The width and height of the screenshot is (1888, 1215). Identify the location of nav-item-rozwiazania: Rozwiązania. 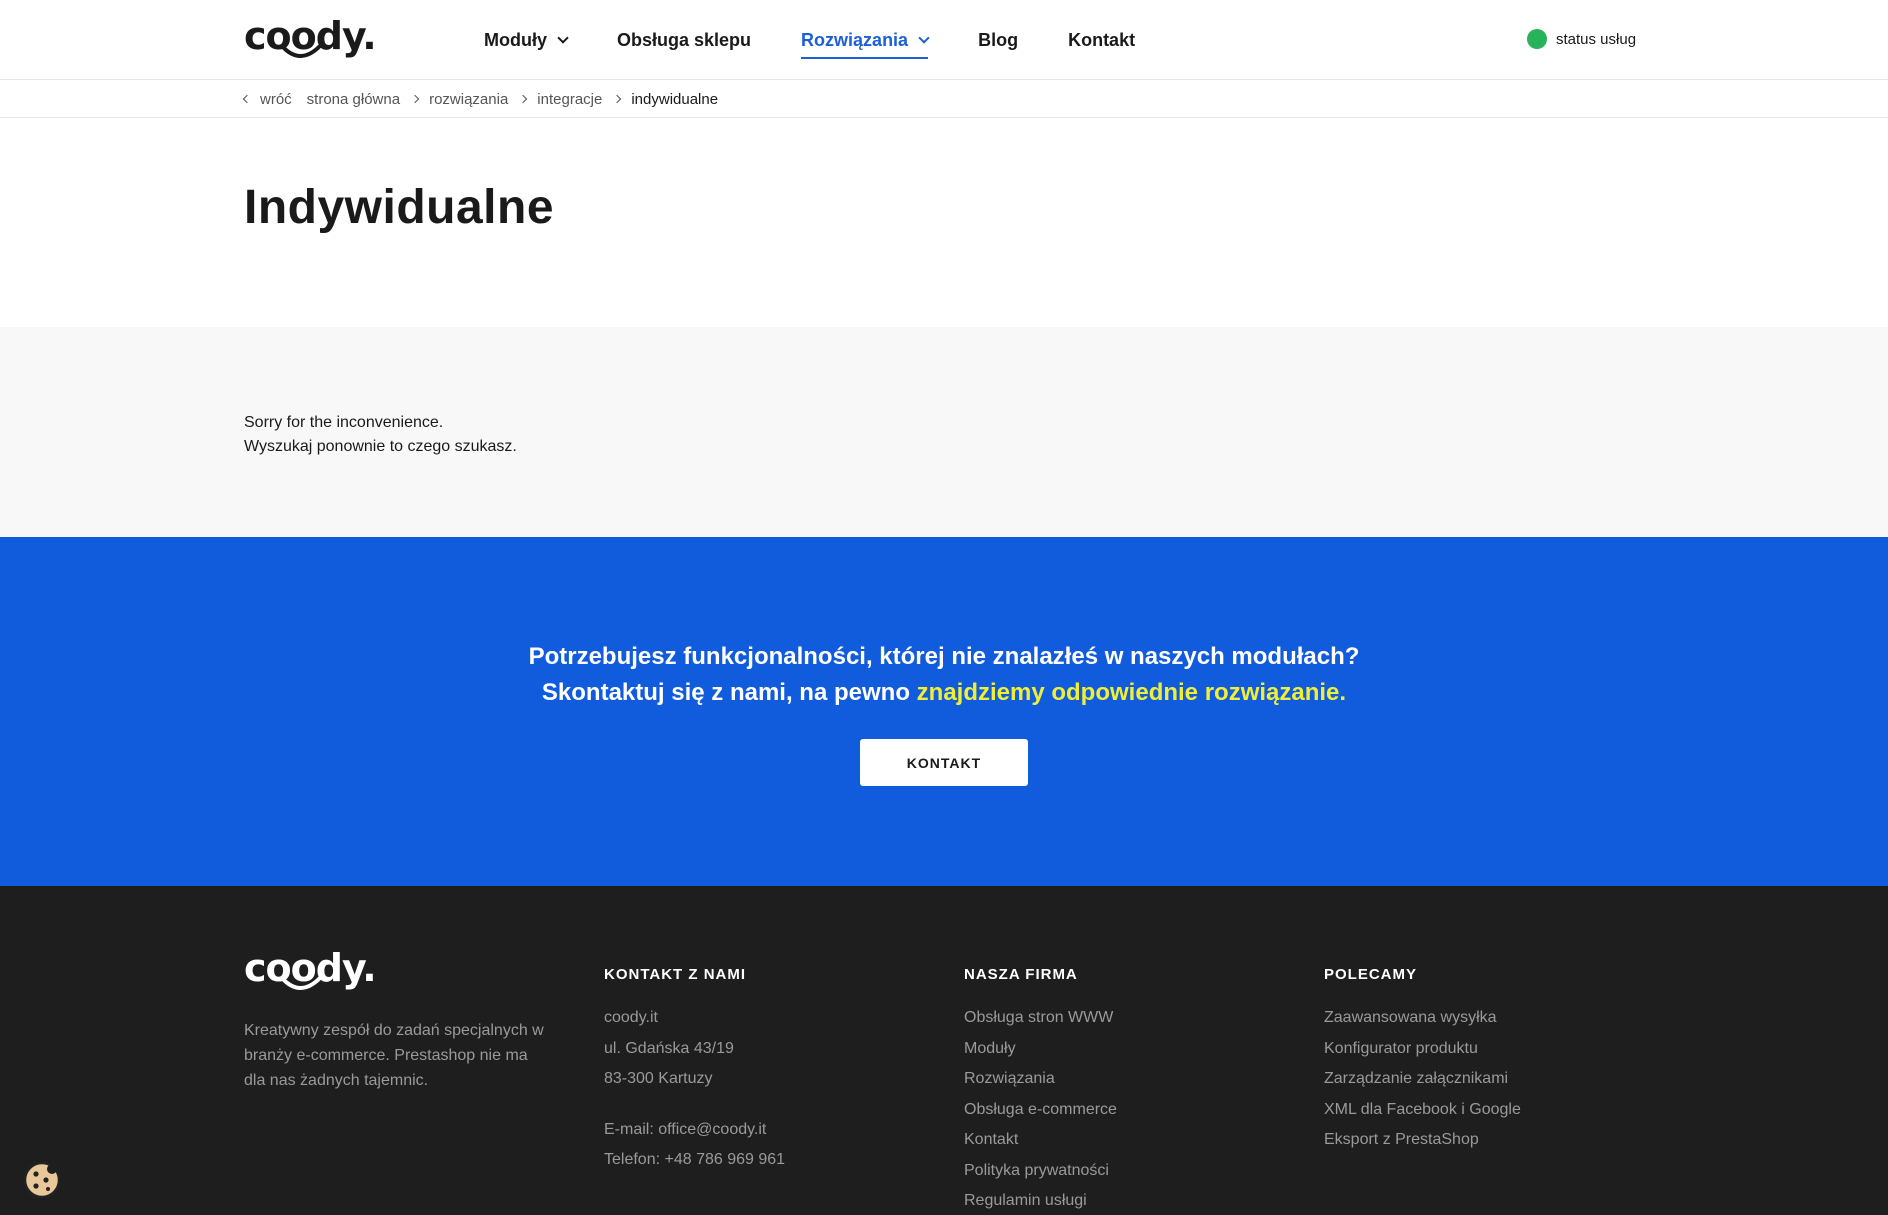
(865, 40).